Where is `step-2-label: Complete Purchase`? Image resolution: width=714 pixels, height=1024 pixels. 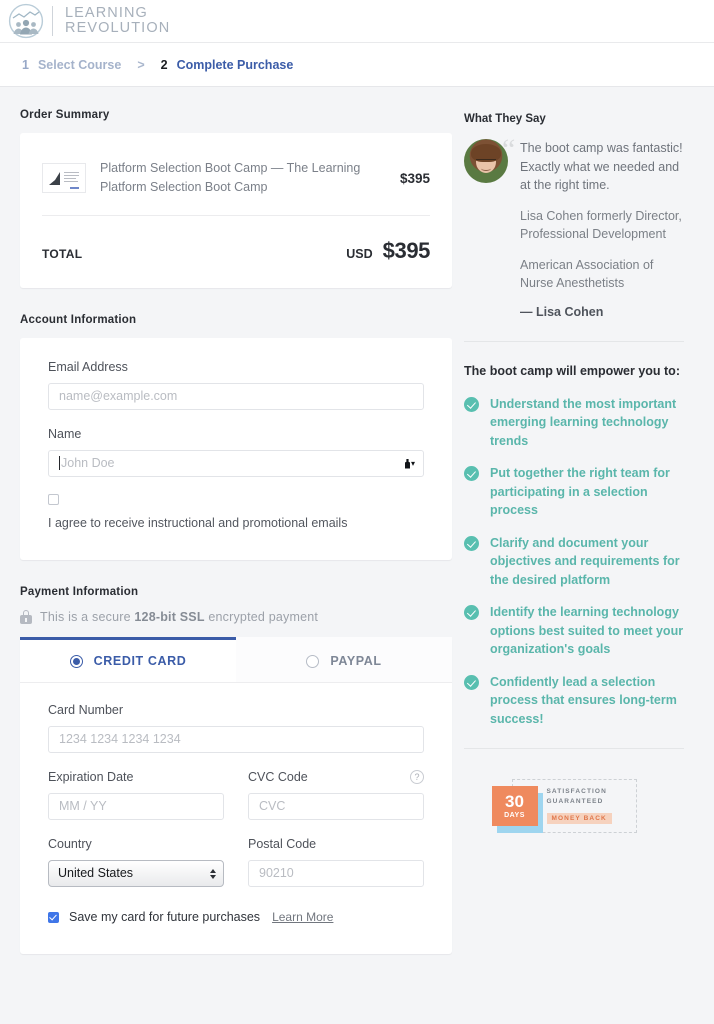 step-2-label: Complete Purchase is located at coordinates (235, 64).